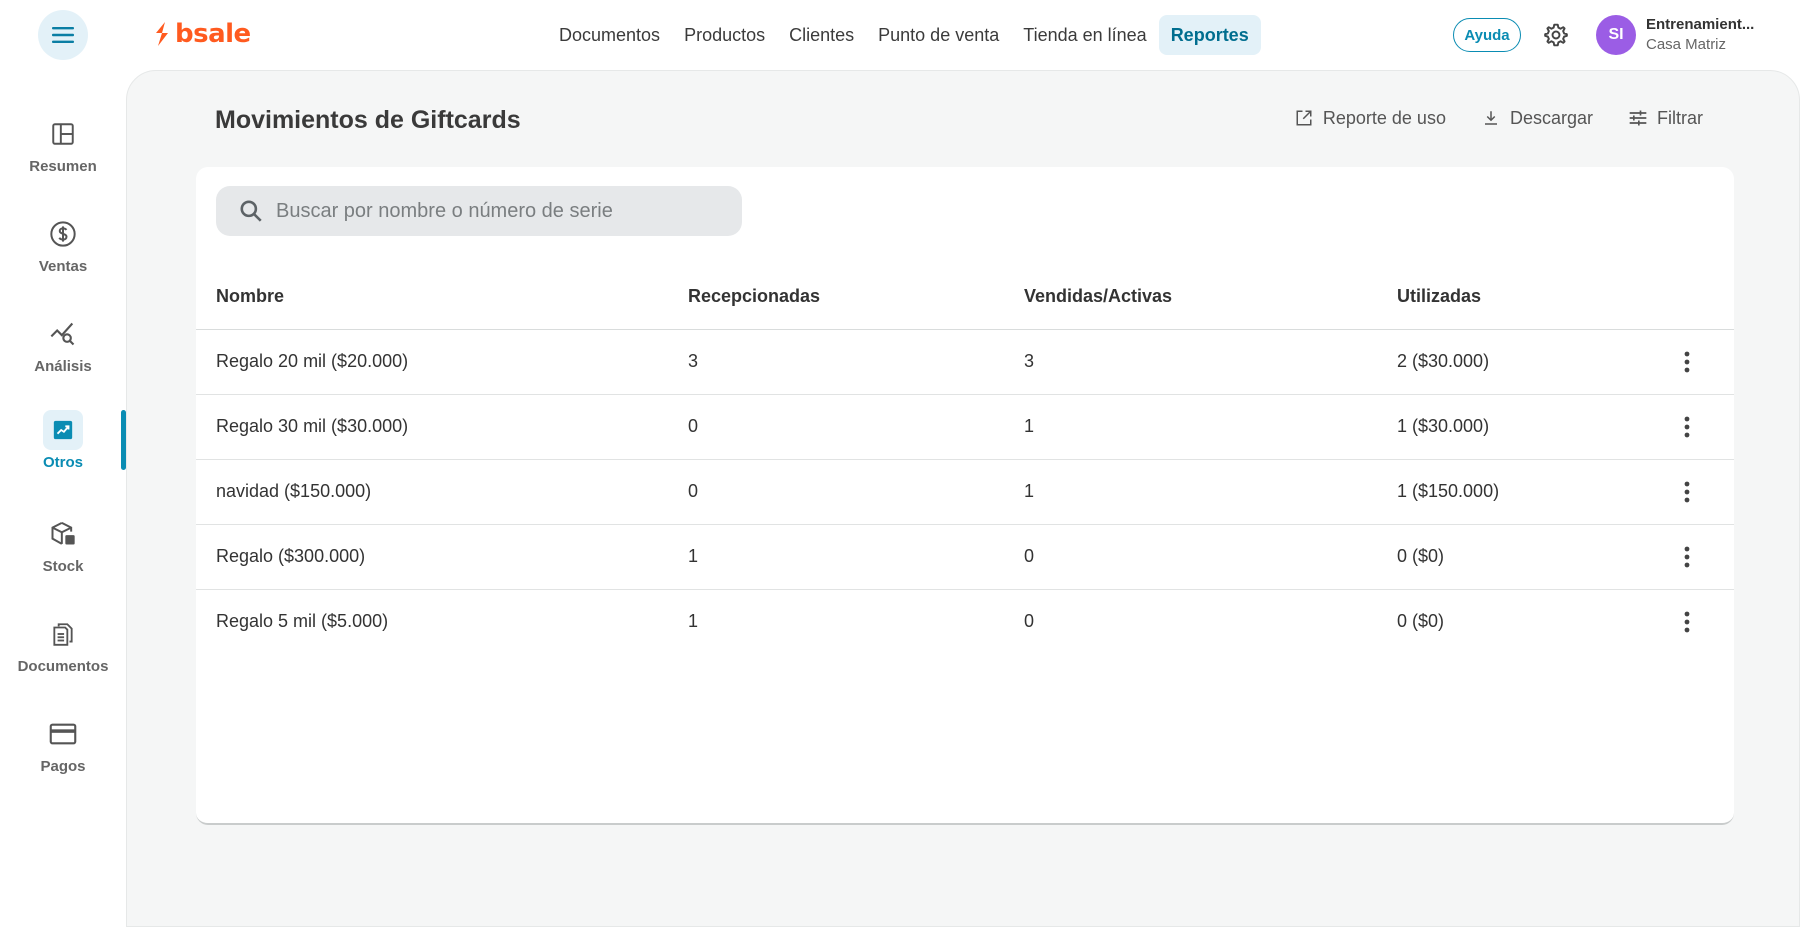  I want to click on settings-button, so click(1556, 35).